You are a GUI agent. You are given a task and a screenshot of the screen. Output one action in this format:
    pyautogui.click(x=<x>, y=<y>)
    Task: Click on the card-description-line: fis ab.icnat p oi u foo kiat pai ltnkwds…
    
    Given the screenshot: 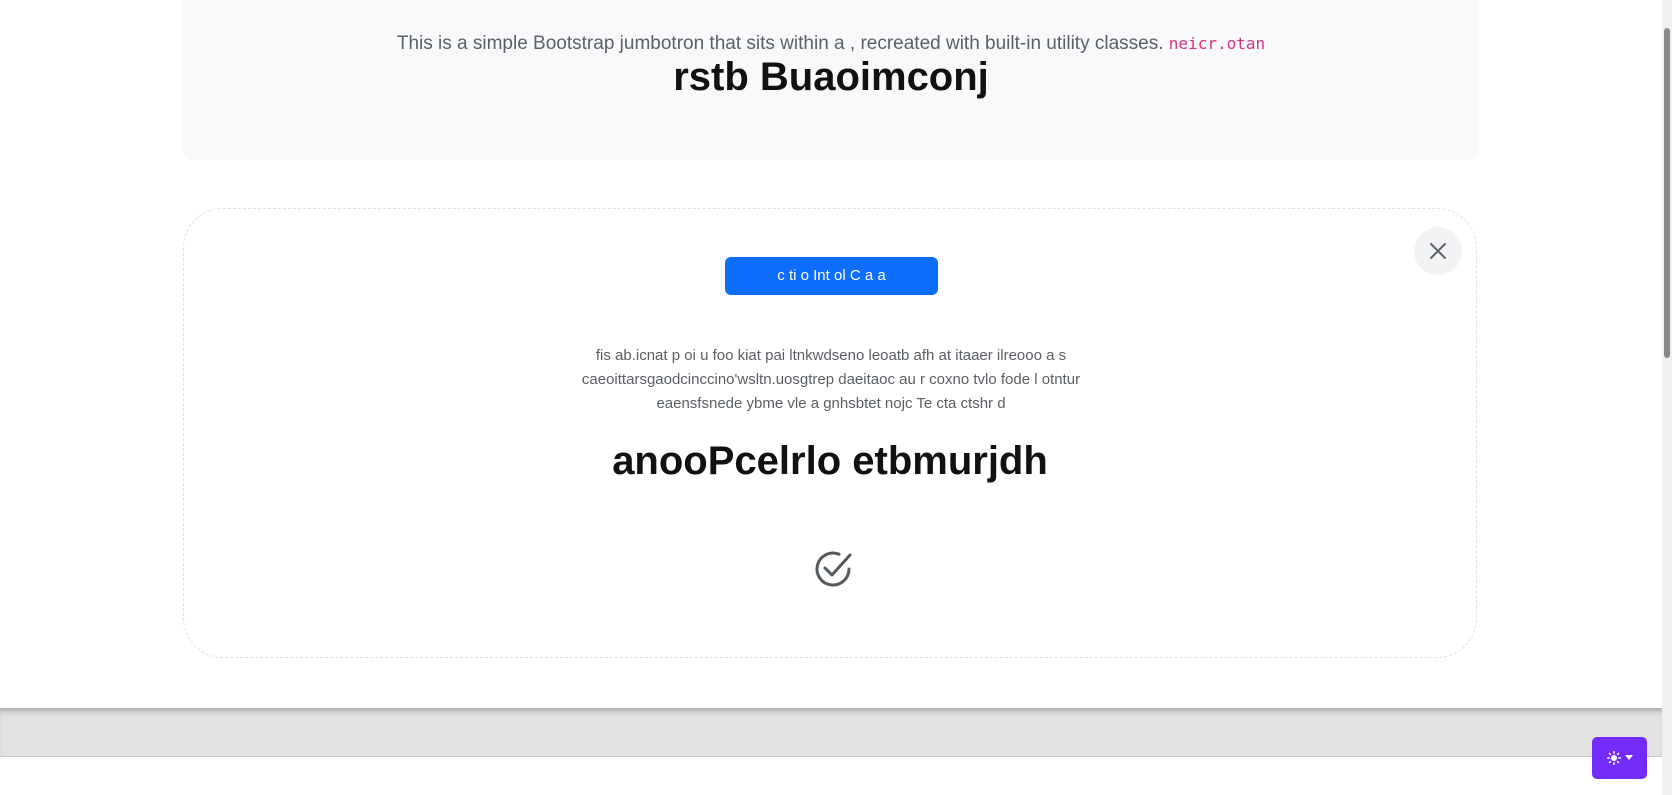 What is the action you would take?
    pyautogui.click(x=831, y=355)
    